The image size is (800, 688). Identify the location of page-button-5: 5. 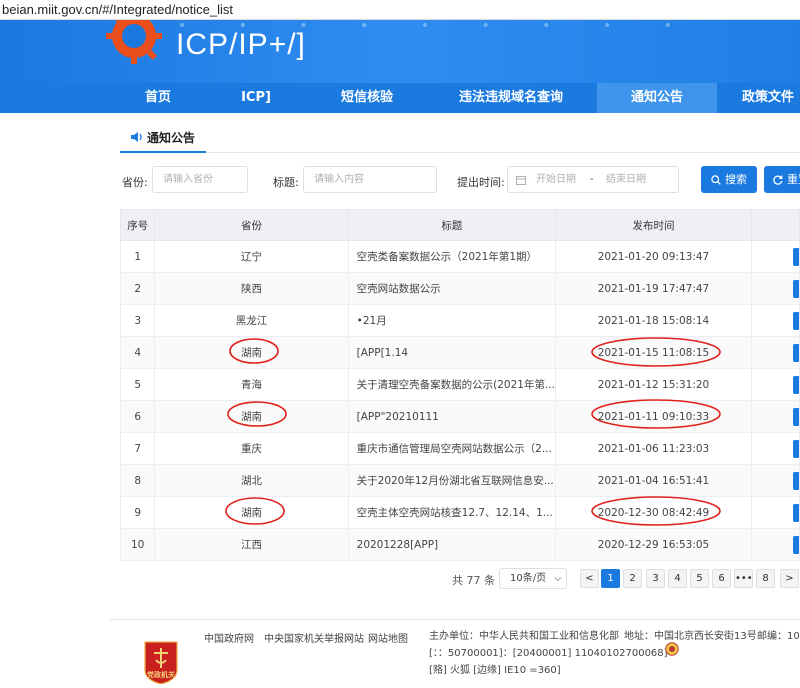
(699, 578).